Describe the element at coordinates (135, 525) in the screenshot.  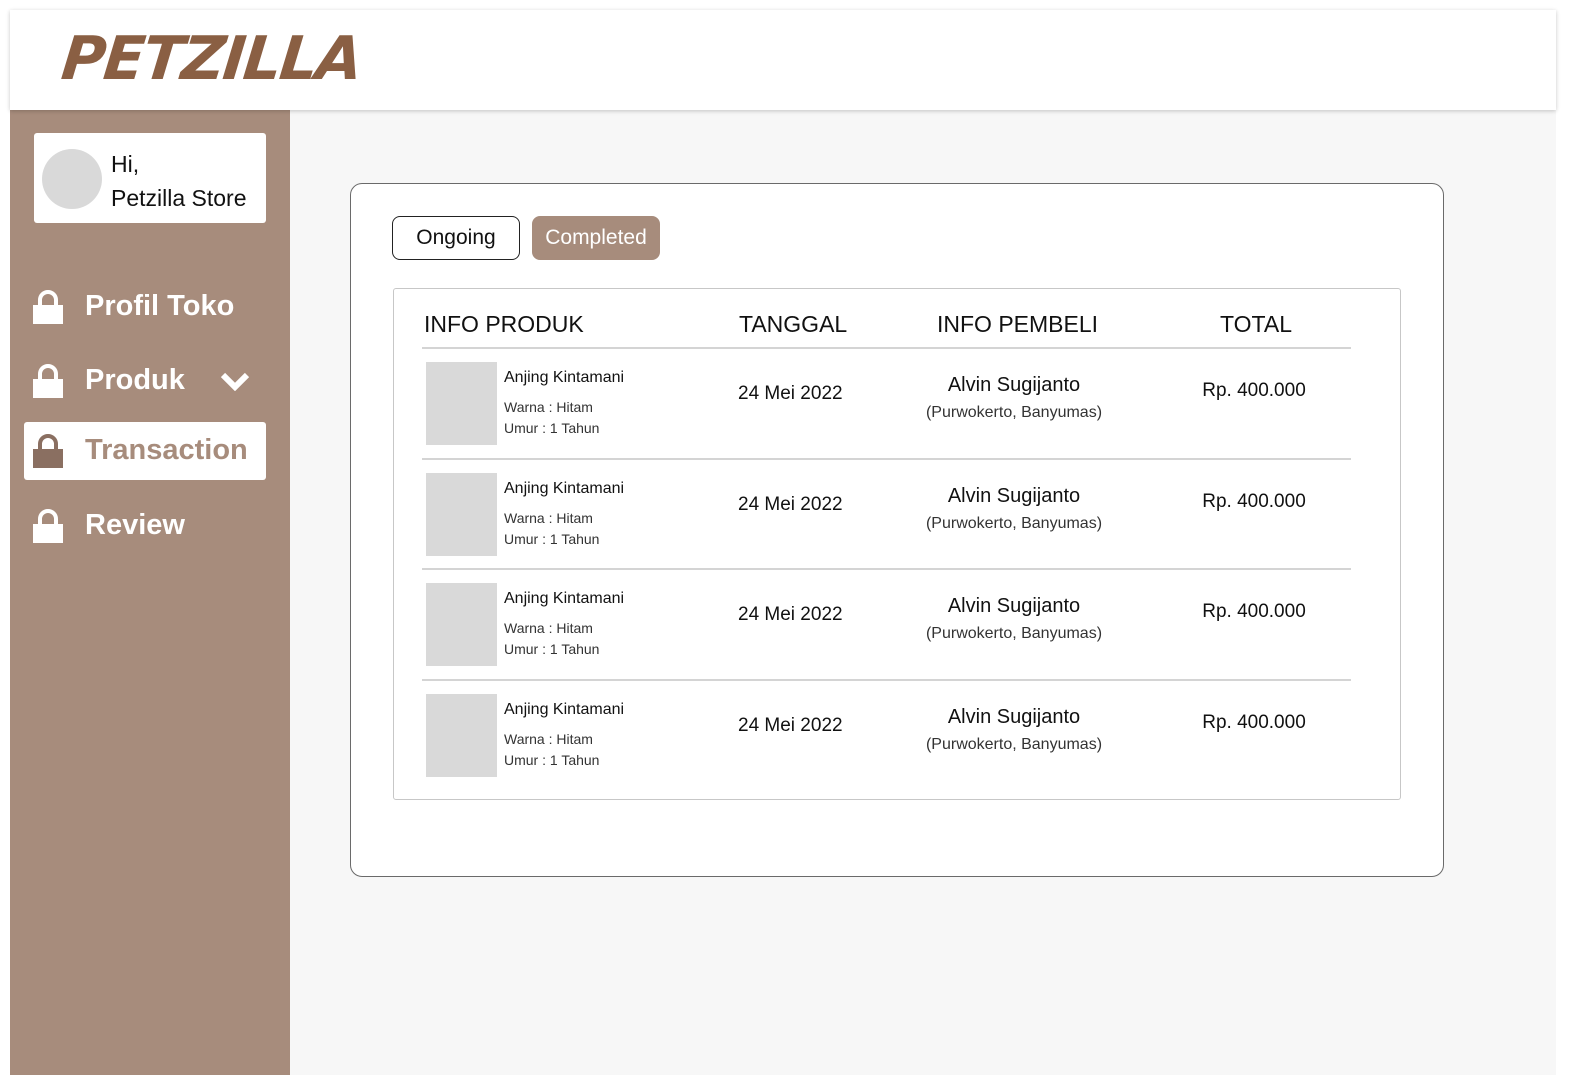
I see `sidebar-item-label: Review` at that location.